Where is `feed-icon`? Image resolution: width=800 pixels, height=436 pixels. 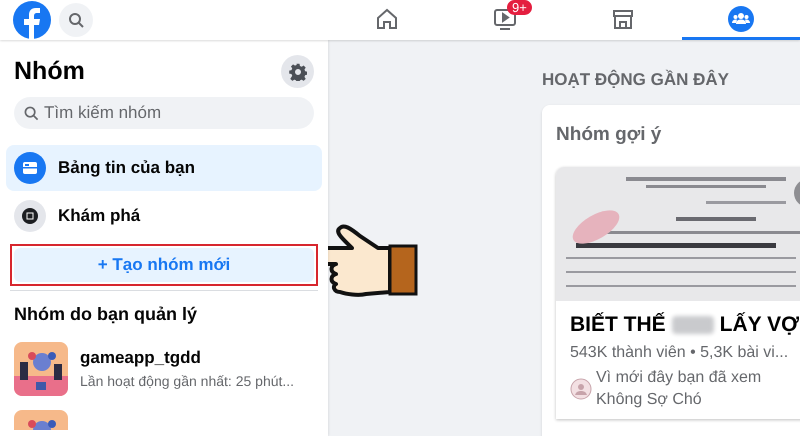 feed-icon is located at coordinates (30, 168).